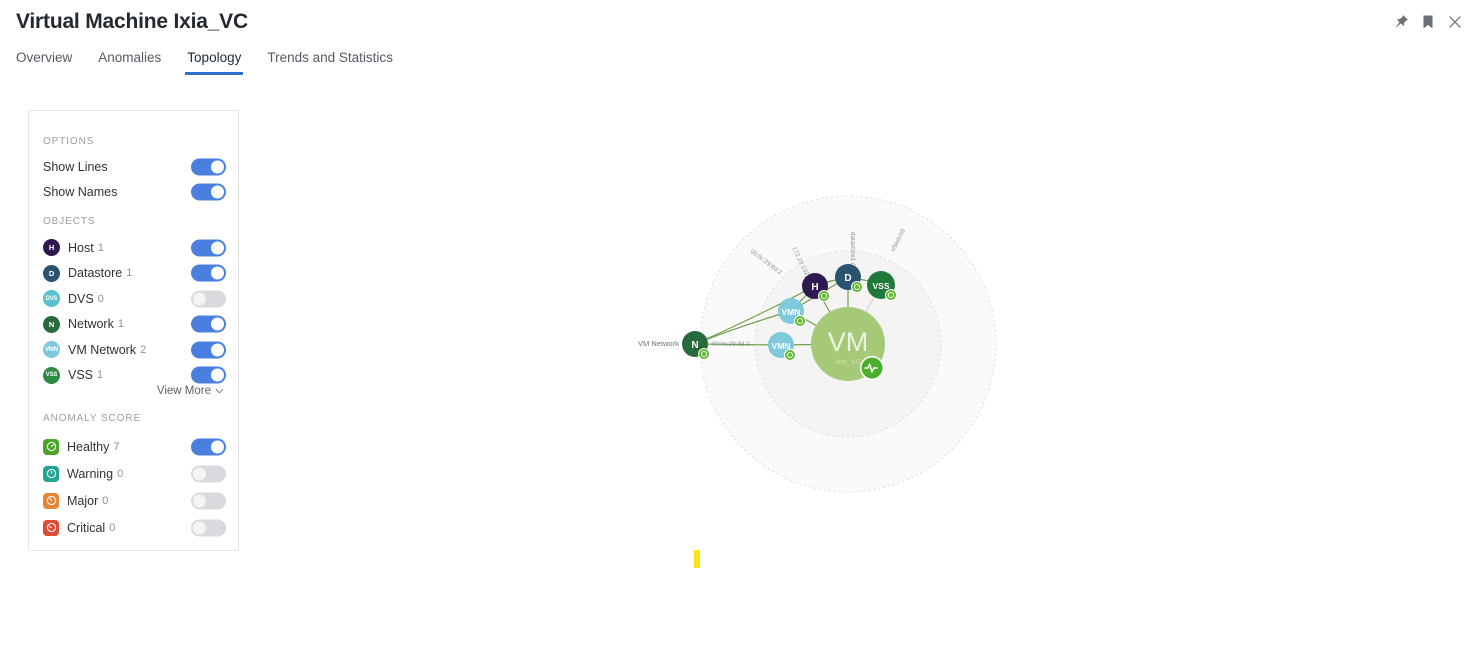 Image resolution: width=1477 pixels, height=669 pixels. I want to click on vm-node-label: VM, so click(848, 342).